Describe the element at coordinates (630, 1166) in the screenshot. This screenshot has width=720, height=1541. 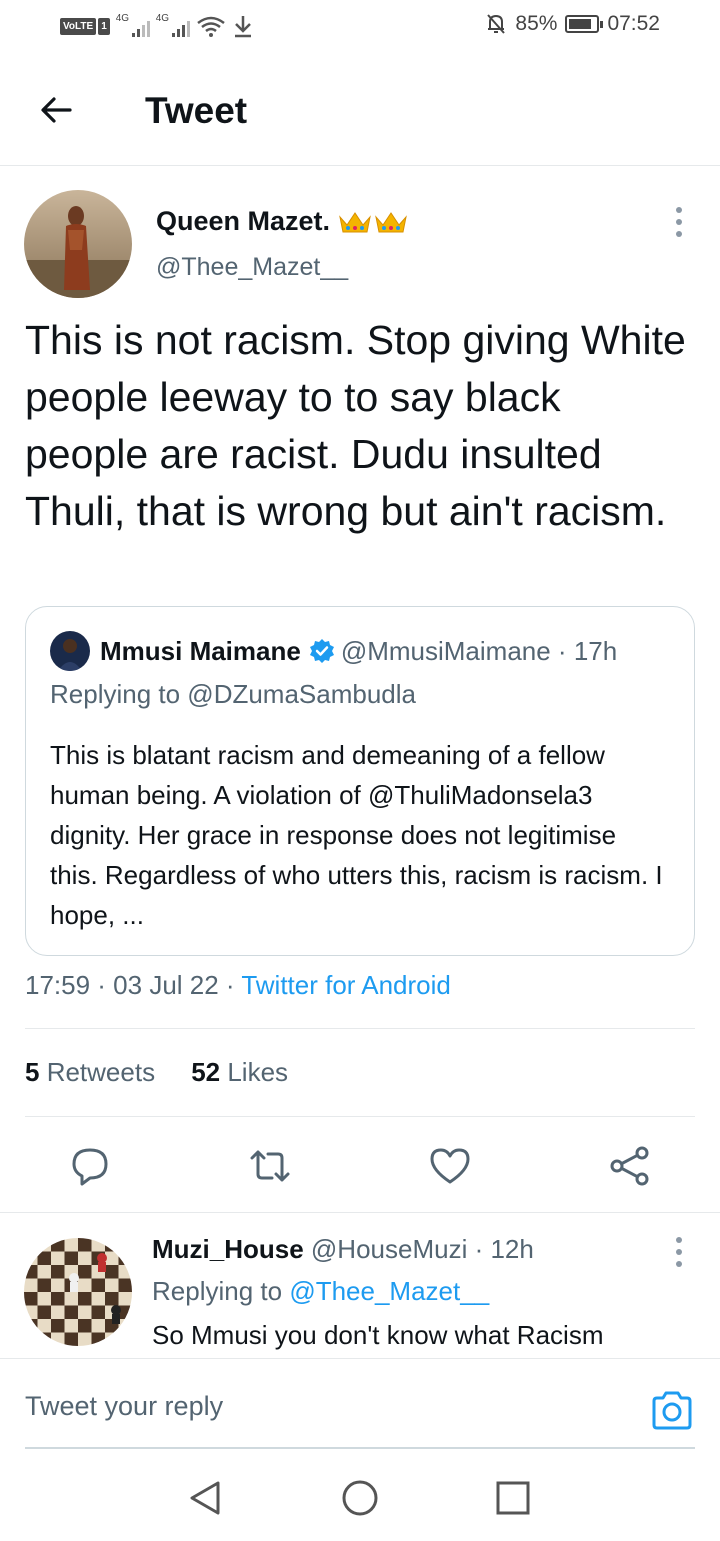
I see `share-icon` at that location.